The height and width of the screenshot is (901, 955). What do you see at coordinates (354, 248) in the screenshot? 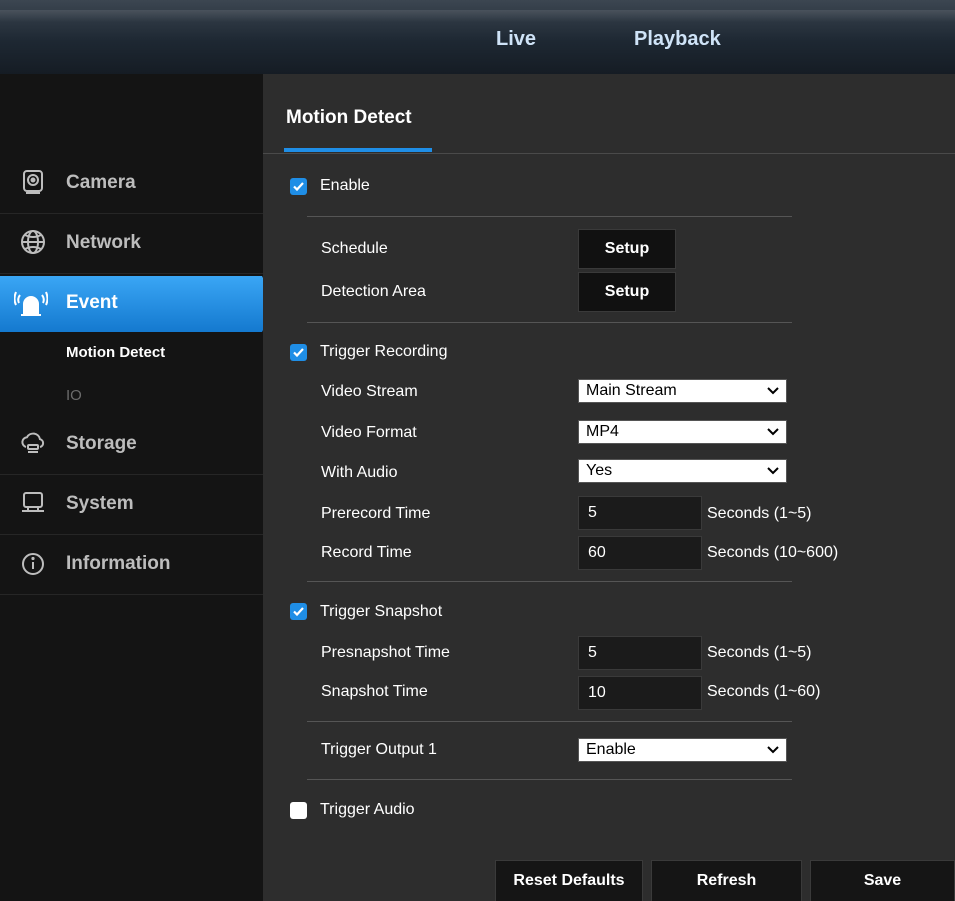
I see `schedule-label: Schedule` at bounding box center [354, 248].